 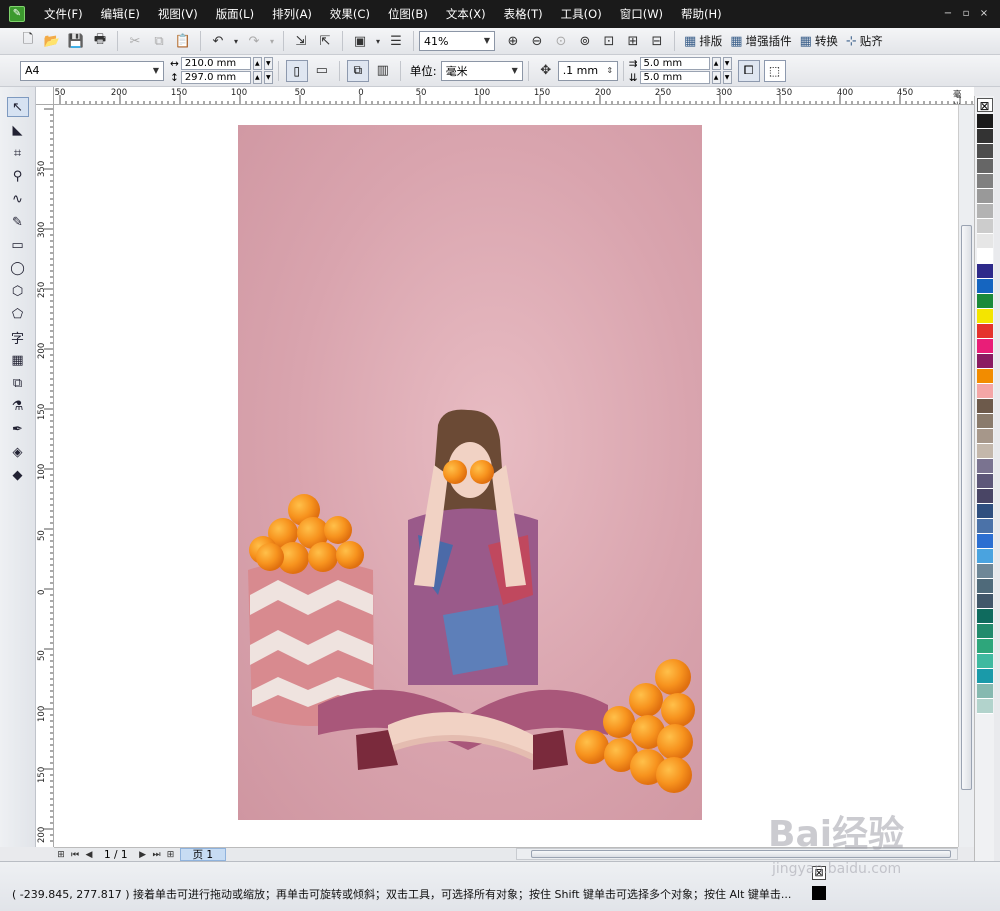 I want to click on undo-icon: ↶, so click(x=218, y=41).